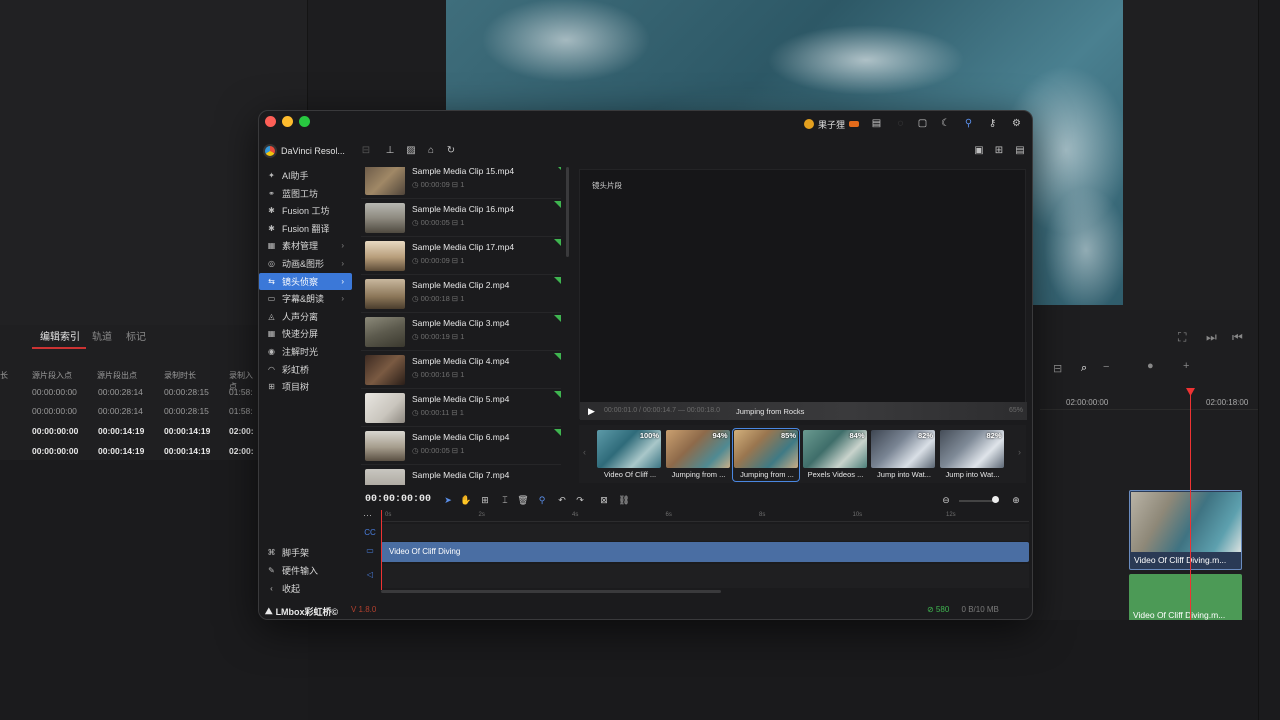 Image resolution: width=1280 pixels, height=720 pixels. I want to click on list-item: Sample Media Clip 4.mp4 ◷ 00:00:16 ⊟ 1, so click(461, 371).